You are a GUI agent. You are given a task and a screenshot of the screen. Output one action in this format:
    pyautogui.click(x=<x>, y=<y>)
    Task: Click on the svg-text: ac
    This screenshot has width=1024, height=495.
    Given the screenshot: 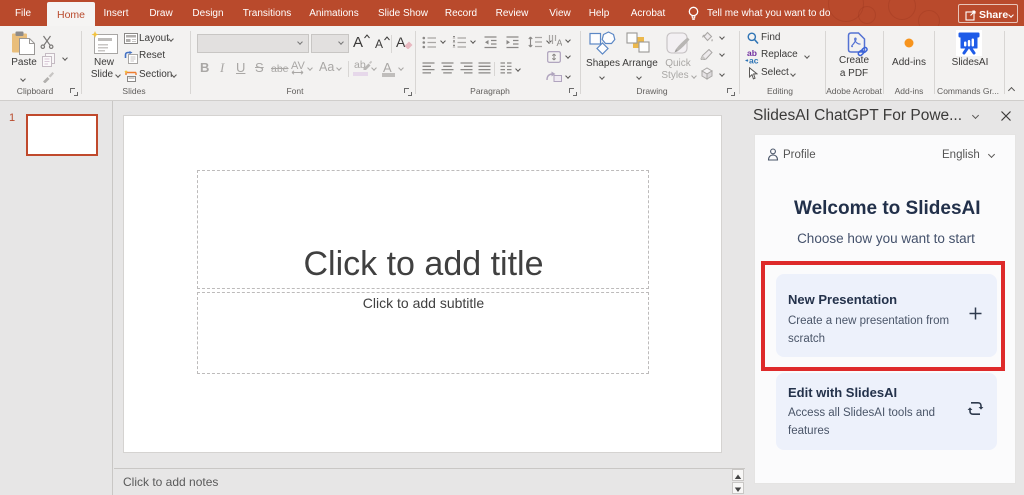 What is the action you would take?
    pyautogui.click(x=754, y=60)
    